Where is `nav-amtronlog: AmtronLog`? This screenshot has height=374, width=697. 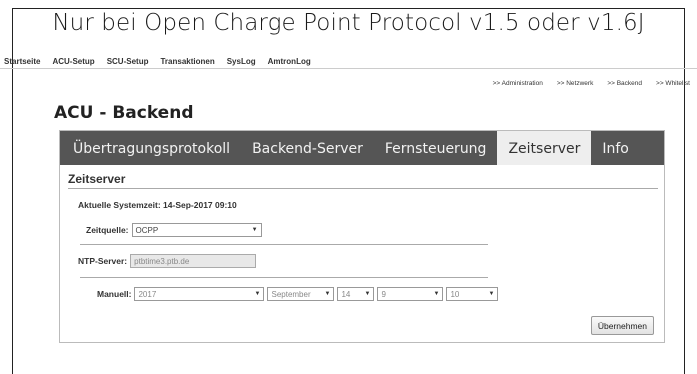 nav-amtronlog: AmtronLog is located at coordinates (289, 61).